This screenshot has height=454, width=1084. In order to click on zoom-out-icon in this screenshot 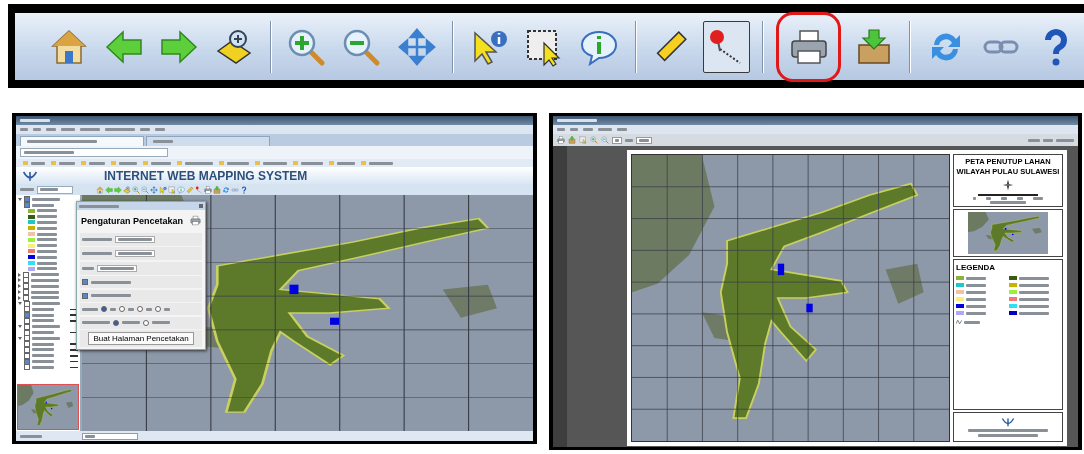, I will do `click(605, 140)`.